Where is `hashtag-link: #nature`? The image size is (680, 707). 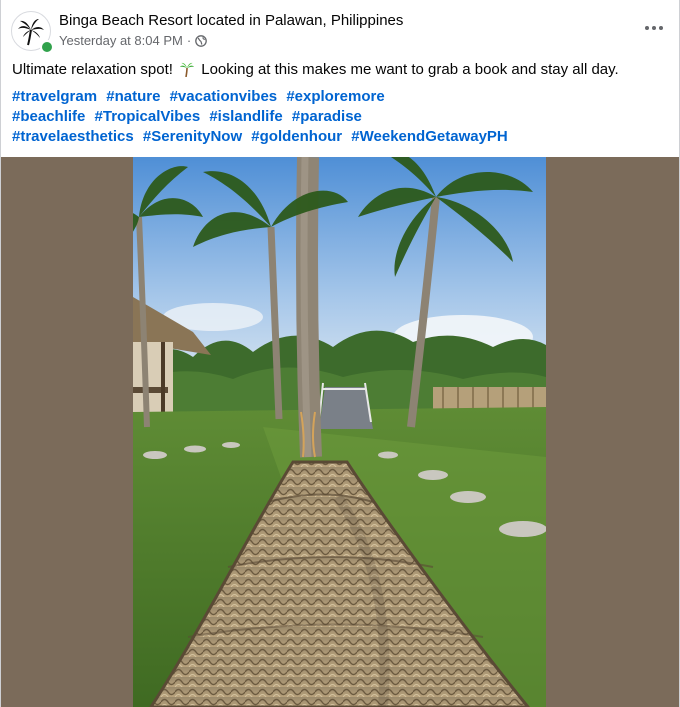 hashtag-link: #nature is located at coordinates (133, 96).